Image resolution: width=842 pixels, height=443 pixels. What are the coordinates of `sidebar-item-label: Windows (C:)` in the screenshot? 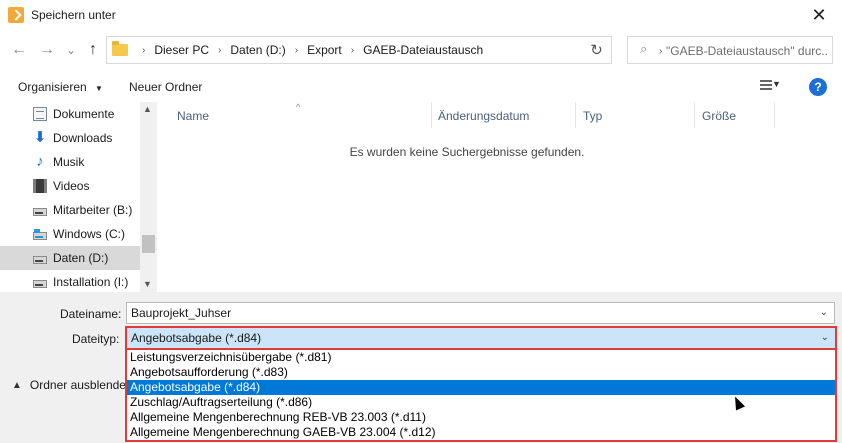 It's located at (89, 234).